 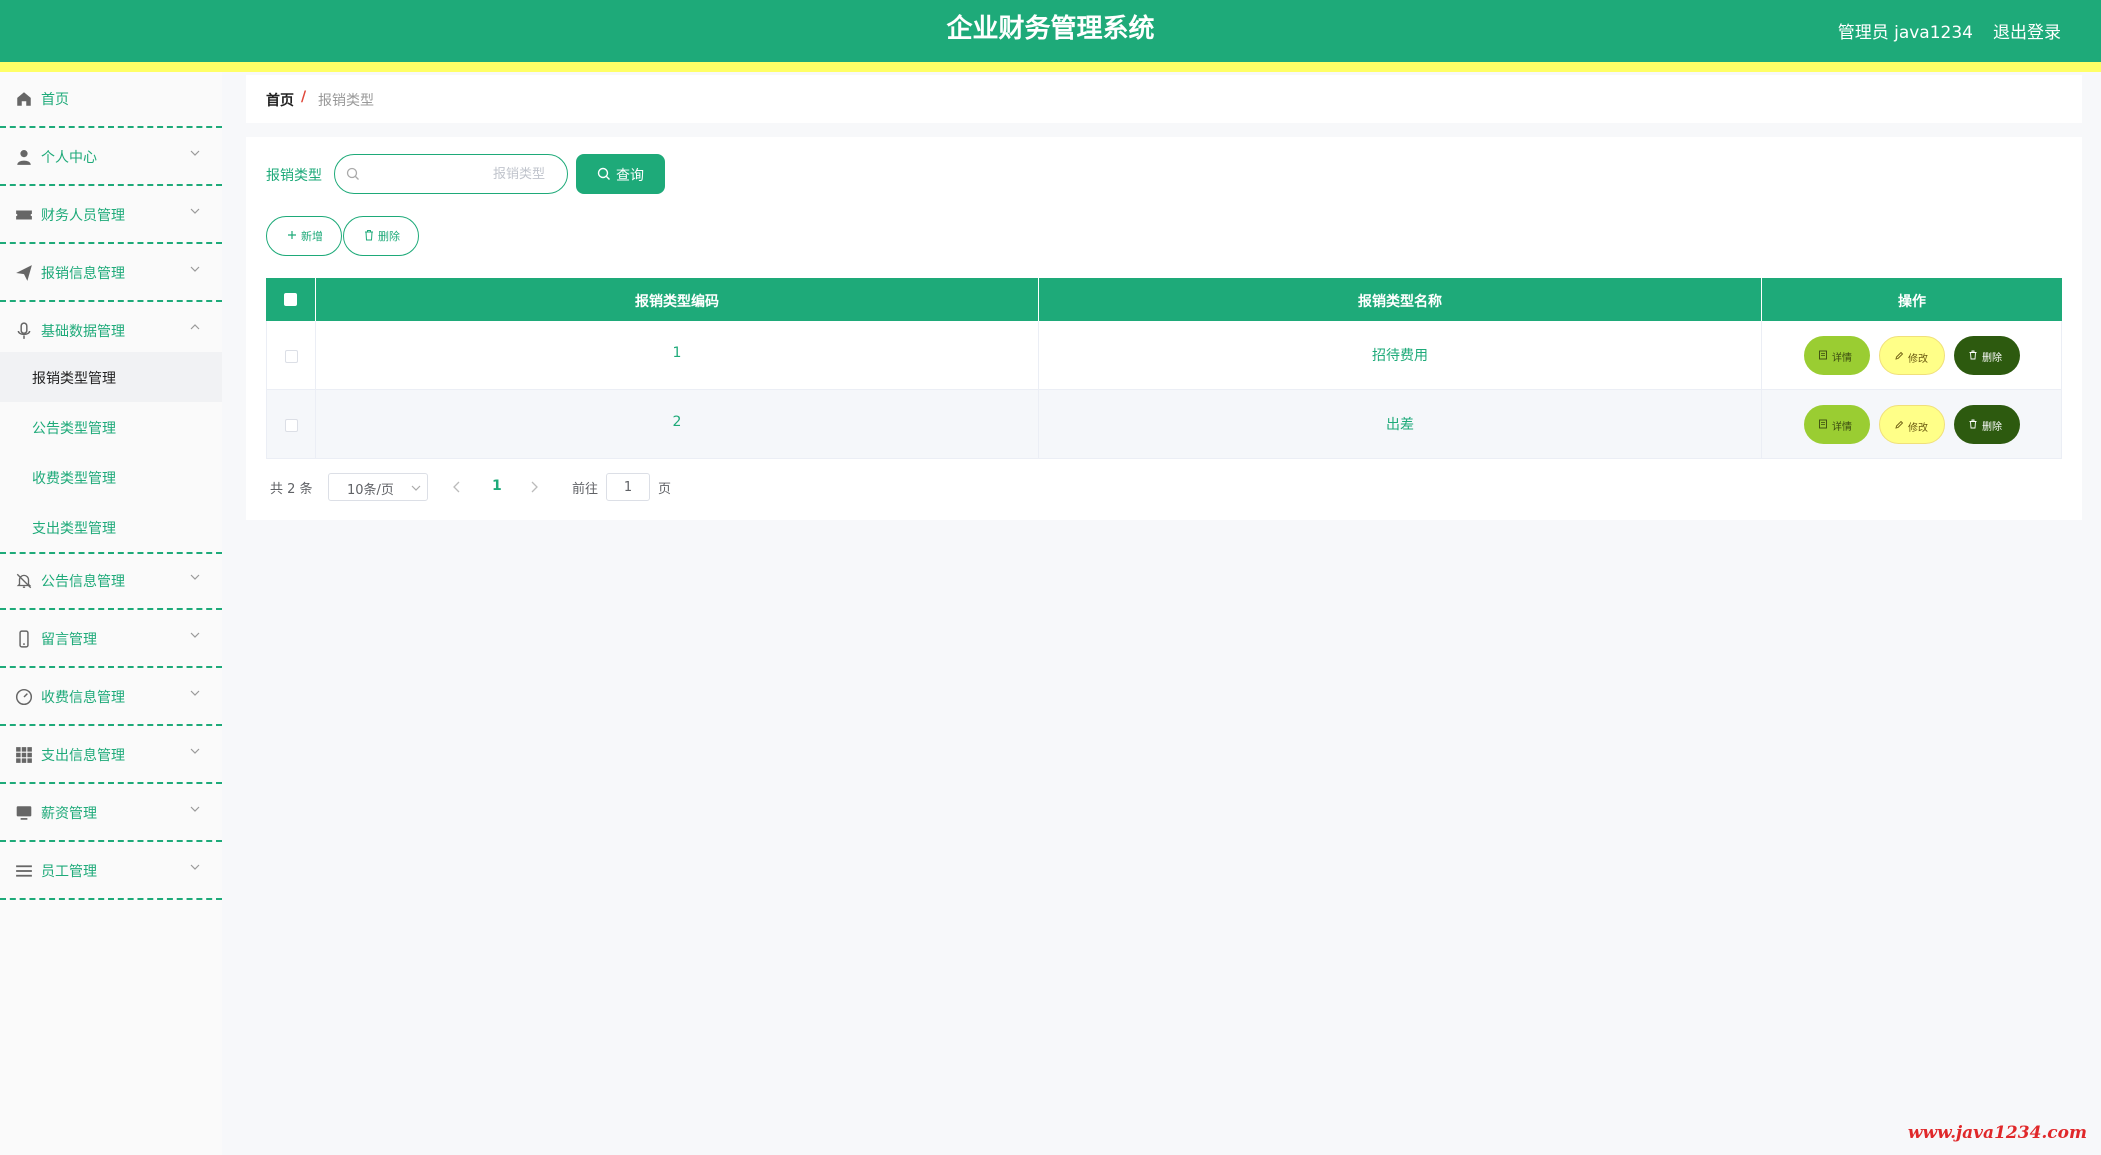 I want to click on table-cell: 招待费用, so click(x=1400, y=355).